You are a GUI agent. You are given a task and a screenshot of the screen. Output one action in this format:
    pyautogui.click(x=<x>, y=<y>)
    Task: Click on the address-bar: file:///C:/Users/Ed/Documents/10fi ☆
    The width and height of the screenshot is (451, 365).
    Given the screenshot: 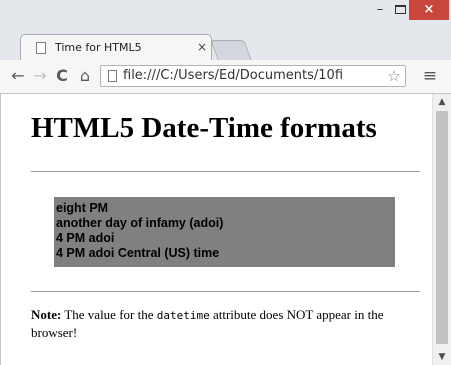 What is the action you would take?
    pyautogui.click(x=253, y=76)
    